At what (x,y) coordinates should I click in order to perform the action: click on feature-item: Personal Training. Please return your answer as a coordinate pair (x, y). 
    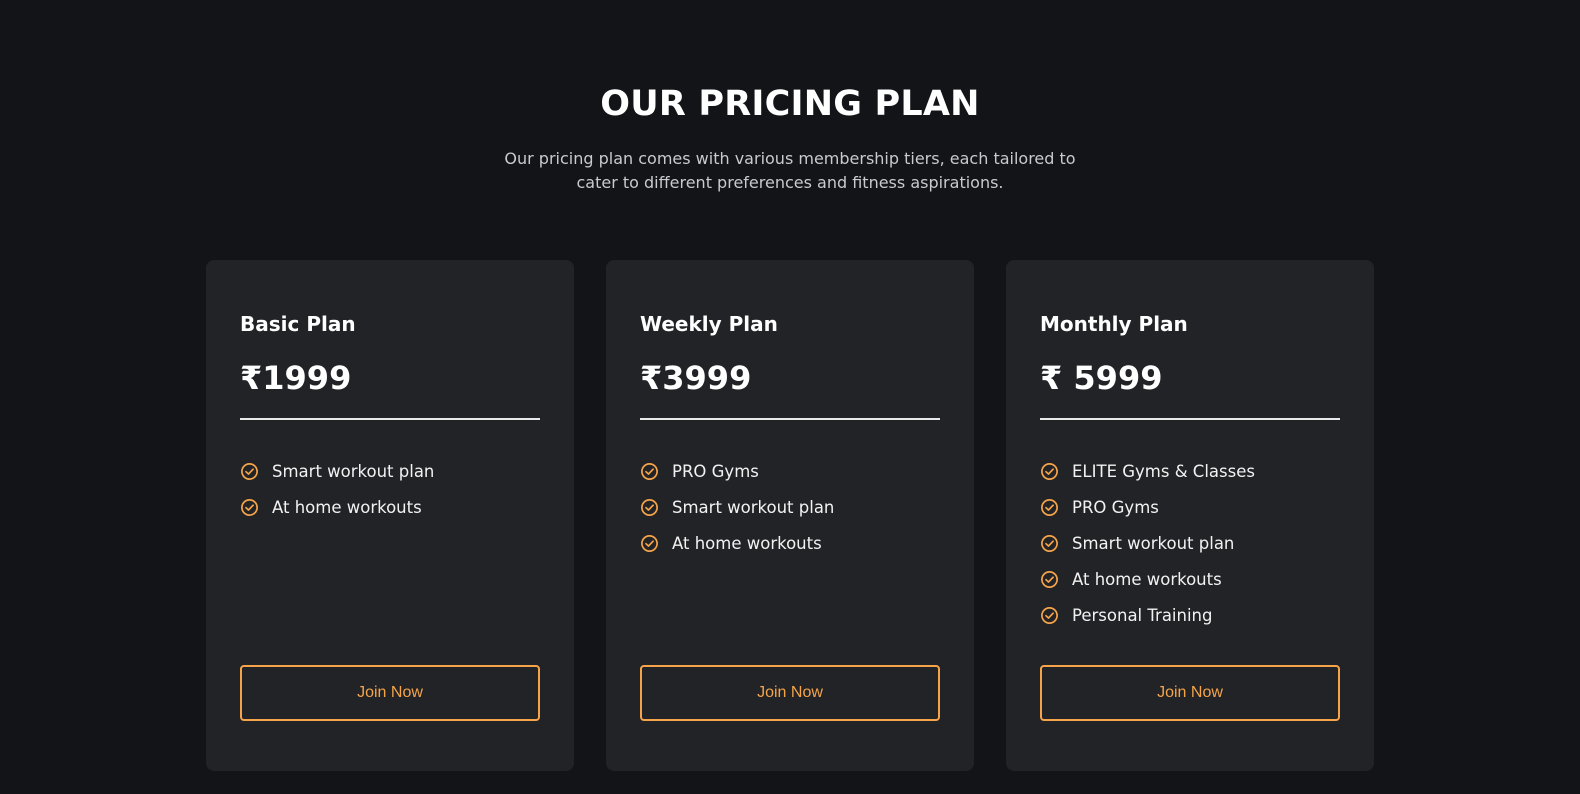
    Looking at the image, I should click on (1147, 615).